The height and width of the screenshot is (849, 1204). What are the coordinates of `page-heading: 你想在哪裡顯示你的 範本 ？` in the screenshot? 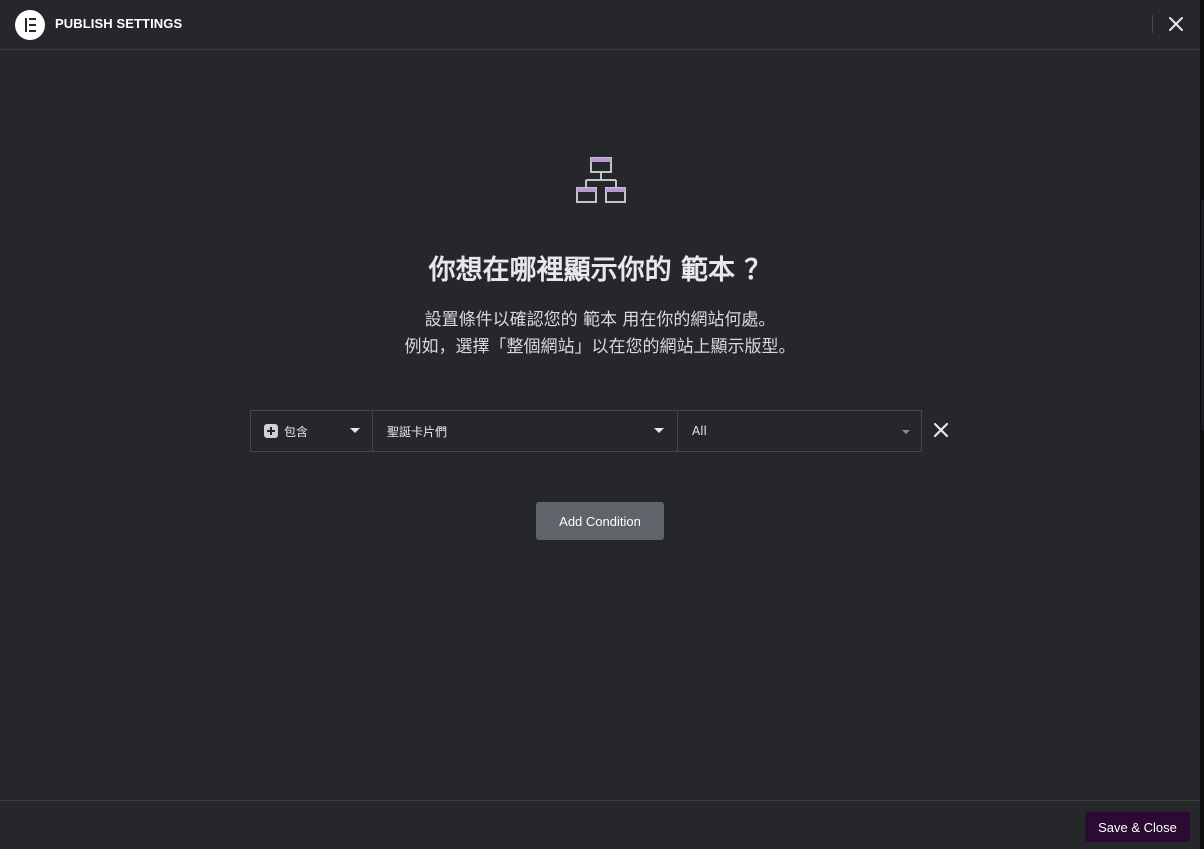 It's located at (600, 270).